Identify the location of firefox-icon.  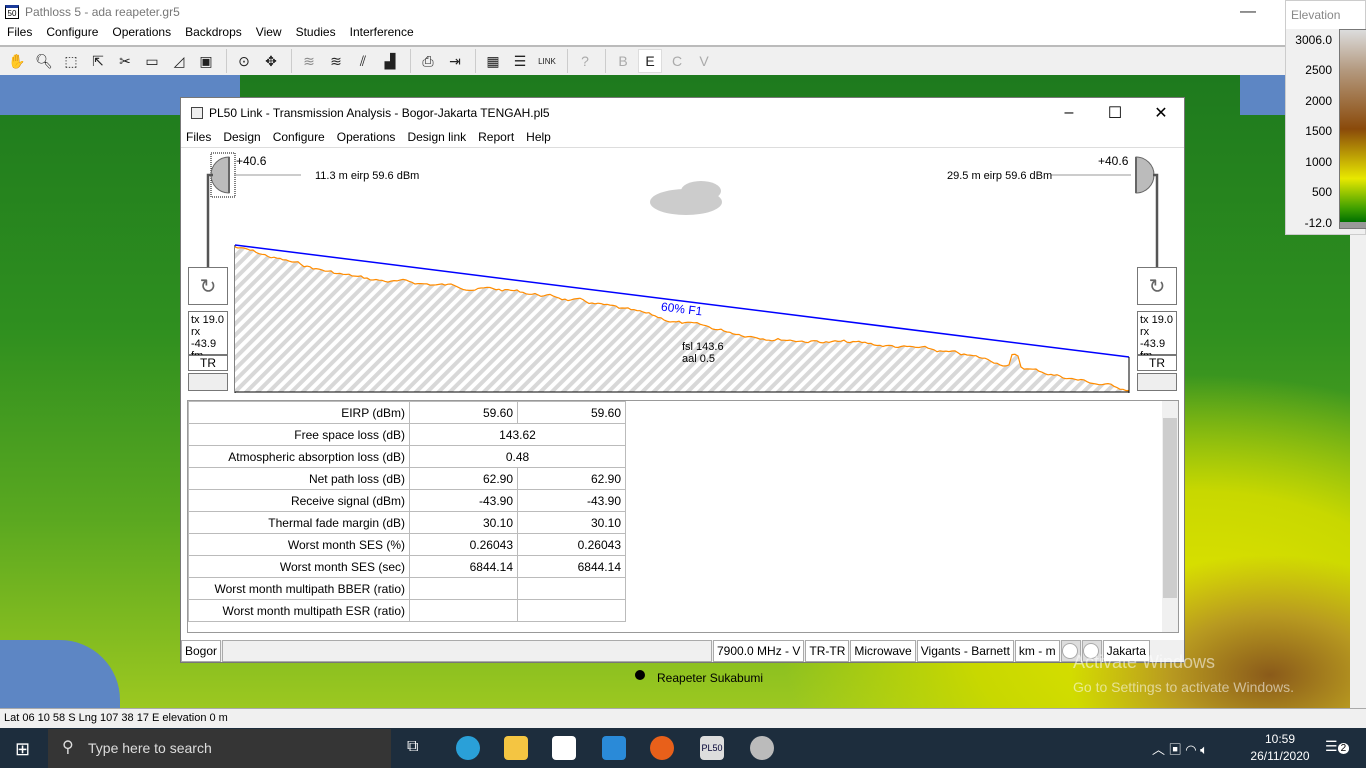
(662, 748).